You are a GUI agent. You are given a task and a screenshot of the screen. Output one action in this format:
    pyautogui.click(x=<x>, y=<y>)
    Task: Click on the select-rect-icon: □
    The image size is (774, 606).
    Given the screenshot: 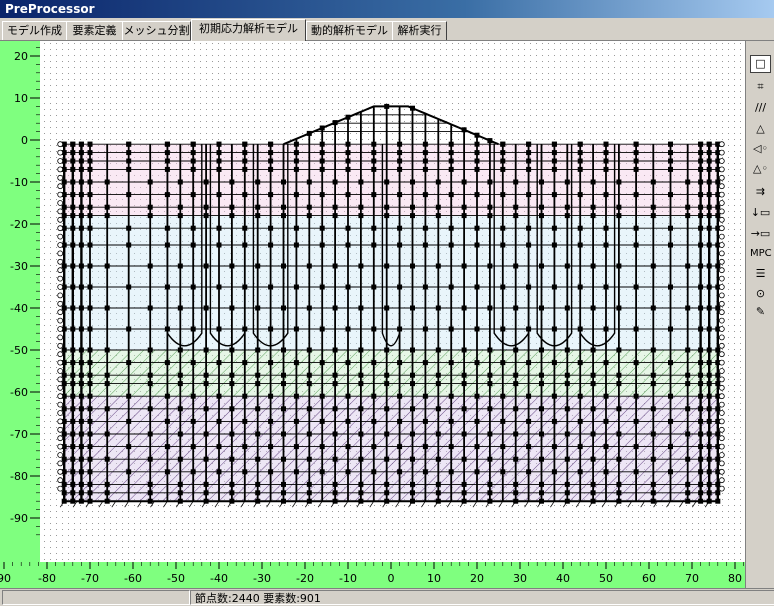 What is the action you would take?
    pyautogui.click(x=760, y=64)
    